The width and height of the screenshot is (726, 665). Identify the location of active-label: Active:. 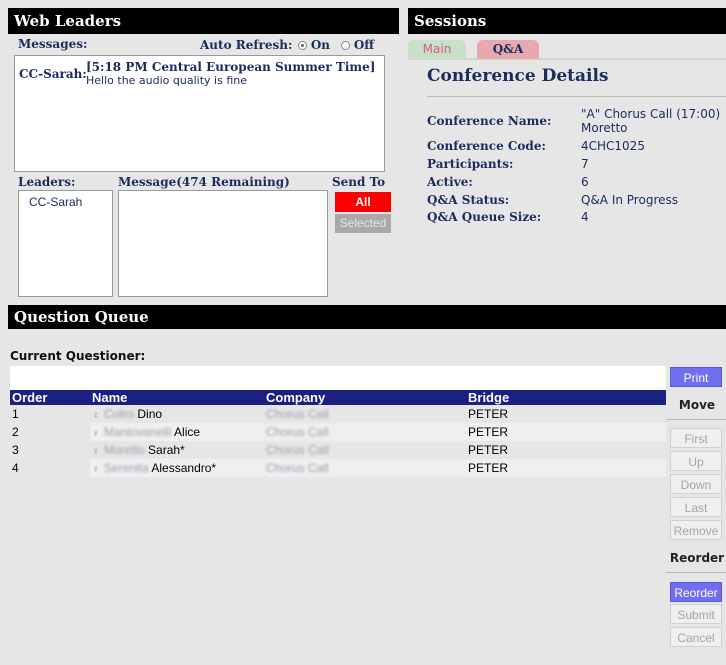
(450, 182).